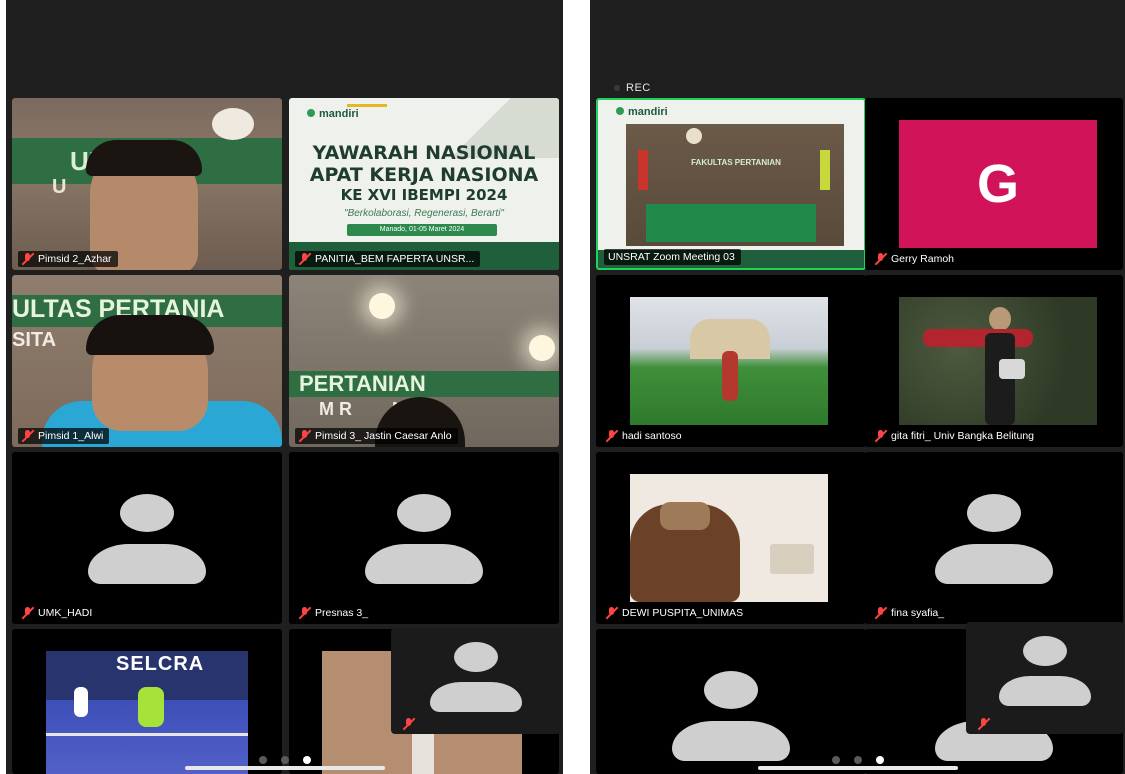  What do you see at coordinates (64, 436) in the screenshot?
I see `participant-name-label: Pimsid 1_Alwi` at bounding box center [64, 436].